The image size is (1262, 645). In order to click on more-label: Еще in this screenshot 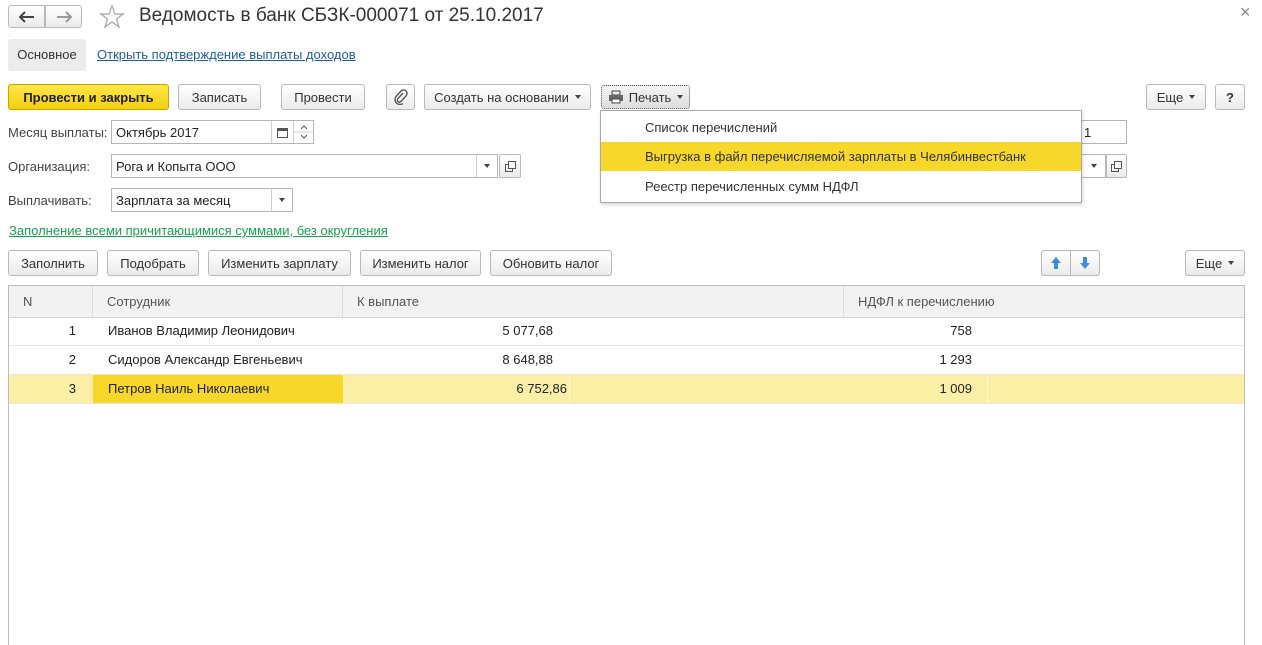, I will do `click(1170, 97)`.